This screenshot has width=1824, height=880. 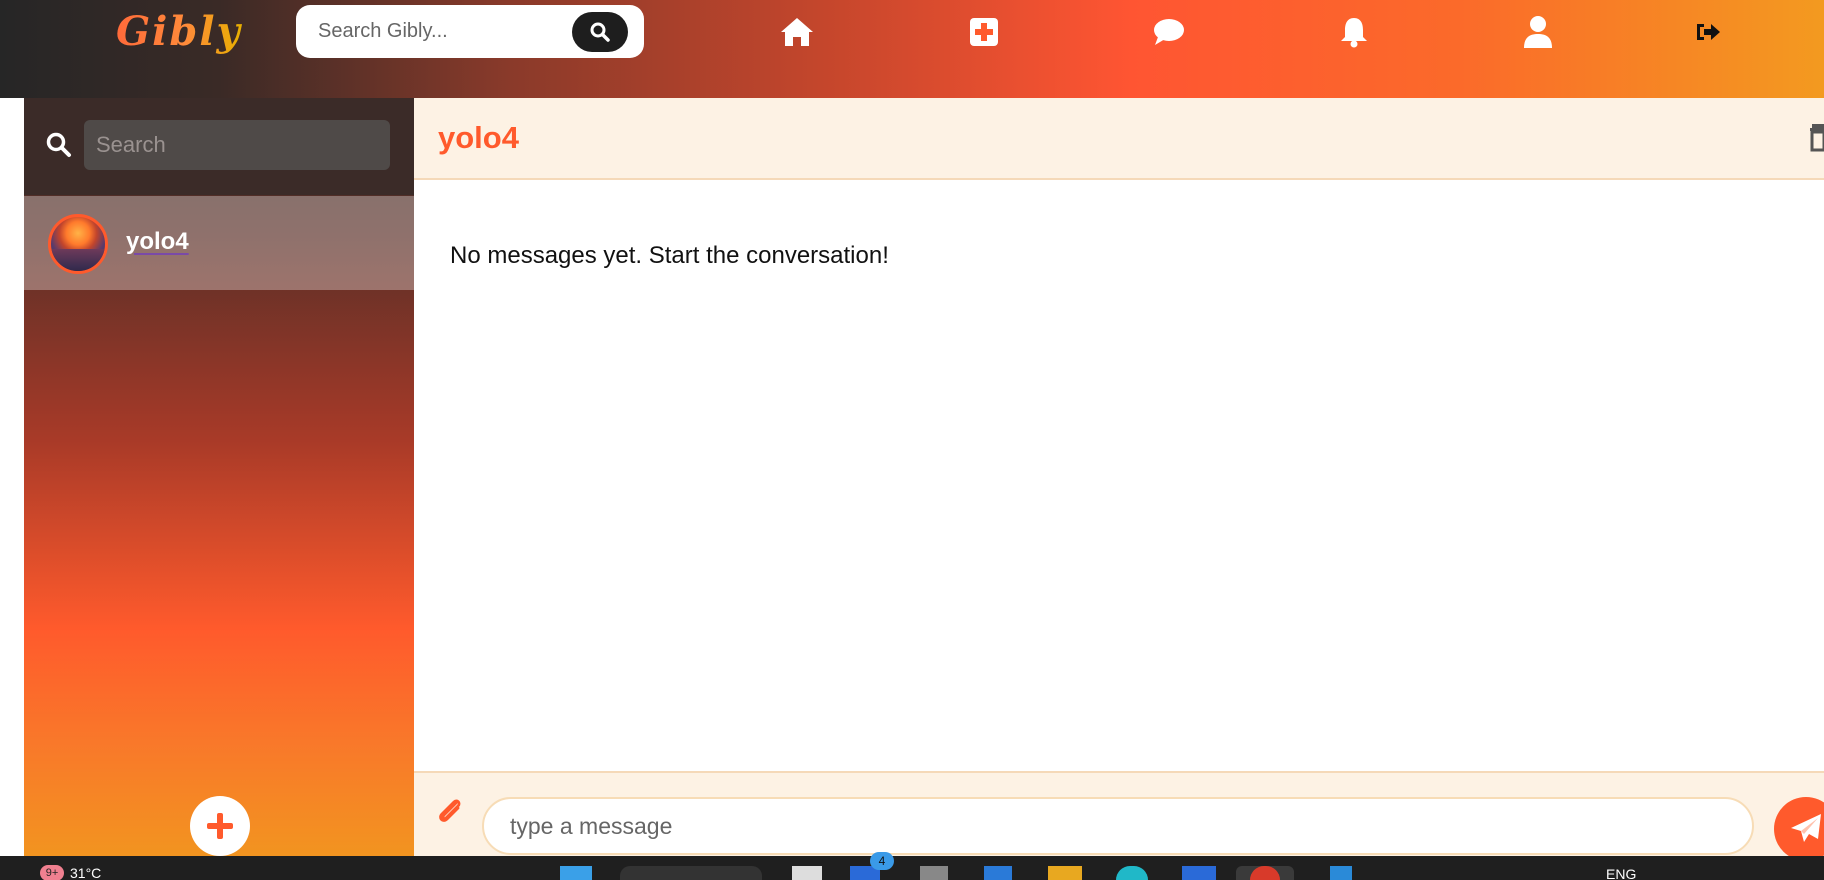 I want to click on start-icon, so click(x=576, y=873).